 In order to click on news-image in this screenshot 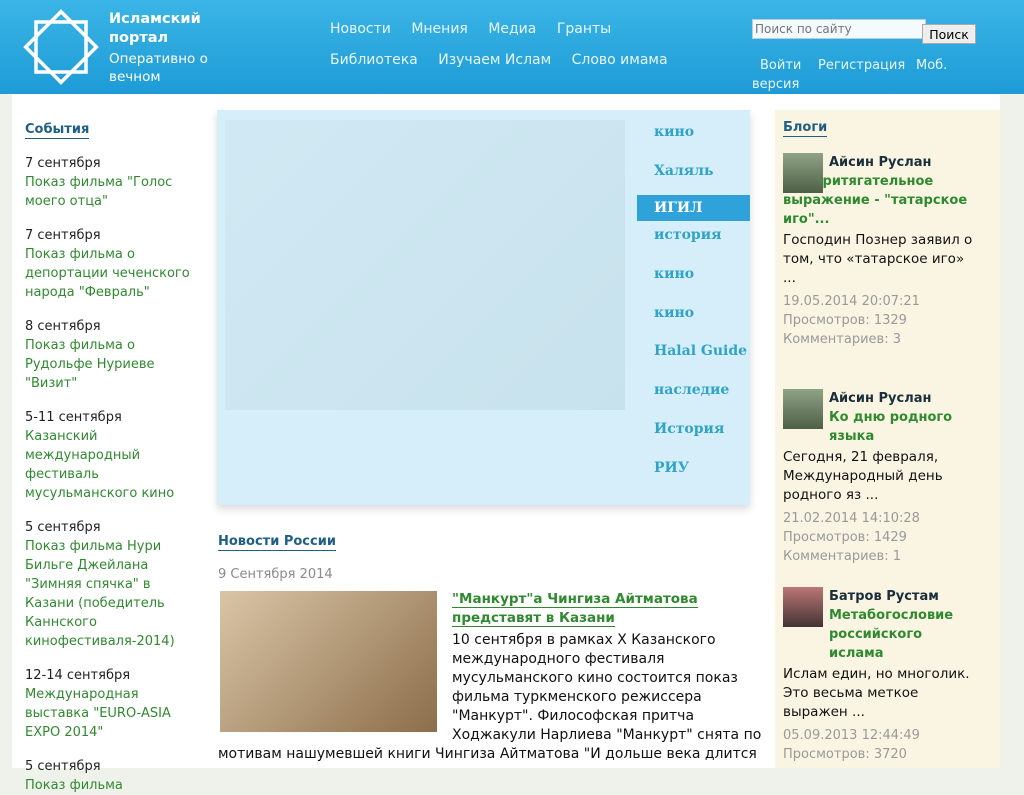, I will do `click(328, 661)`.